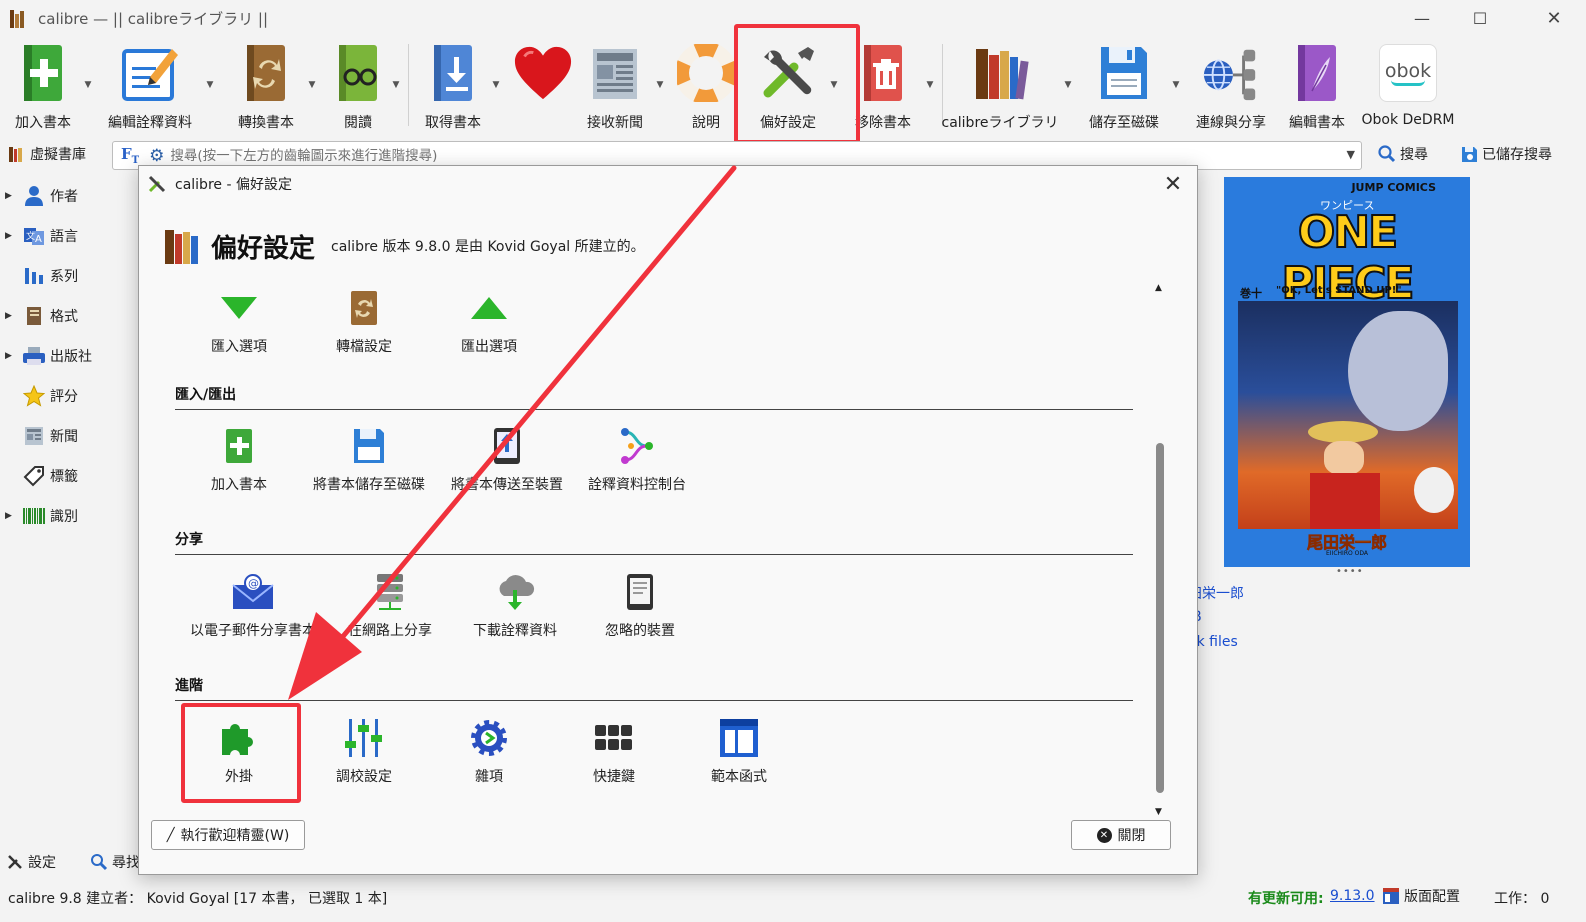 This screenshot has width=1586, height=922. I want to click on pref-tweaks: 調校設定, so click(364, 750).